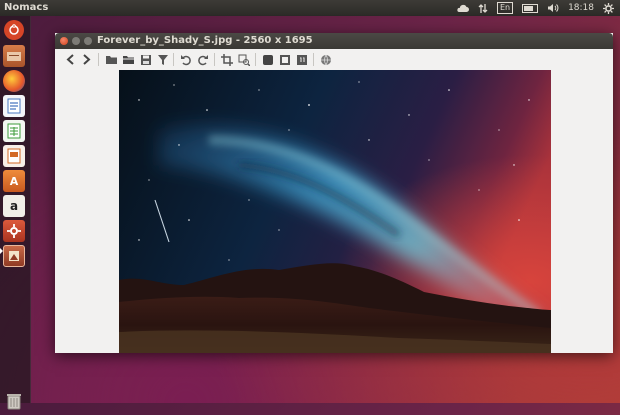  I want to click on volume-icon, so click(553, 8).